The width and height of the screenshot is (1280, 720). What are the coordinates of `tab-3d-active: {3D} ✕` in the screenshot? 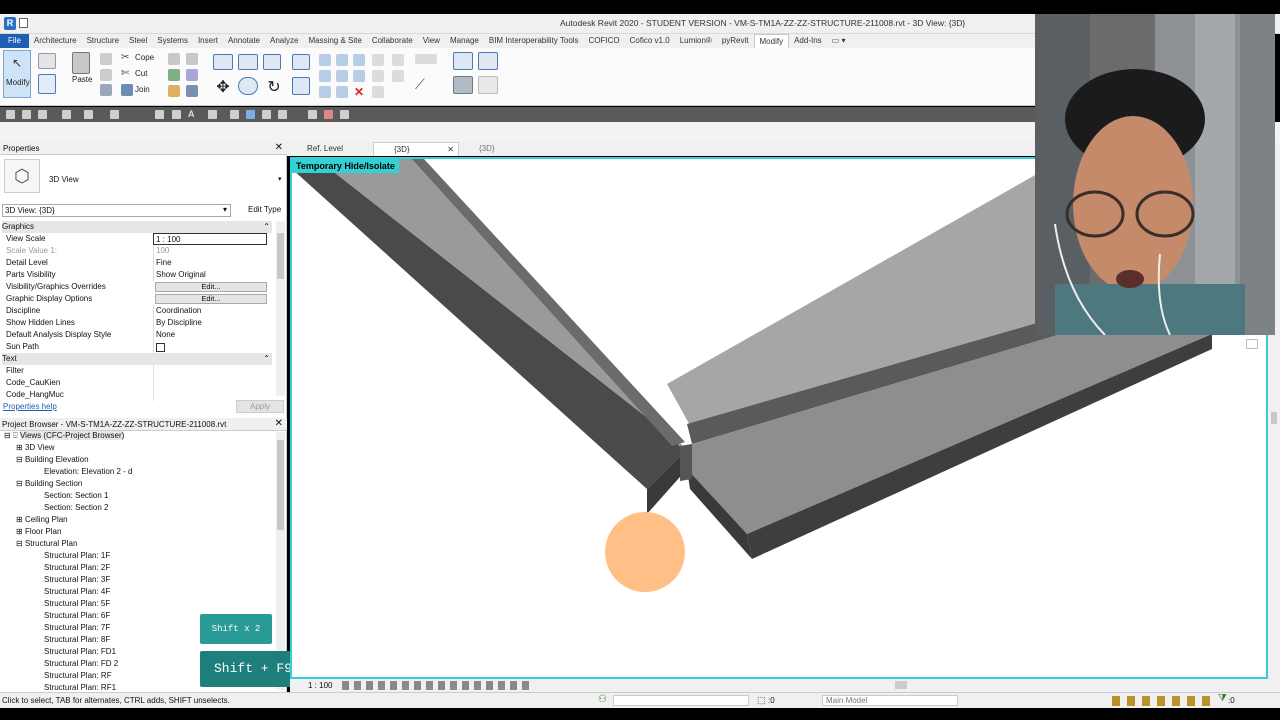 It's located at (416, 149).